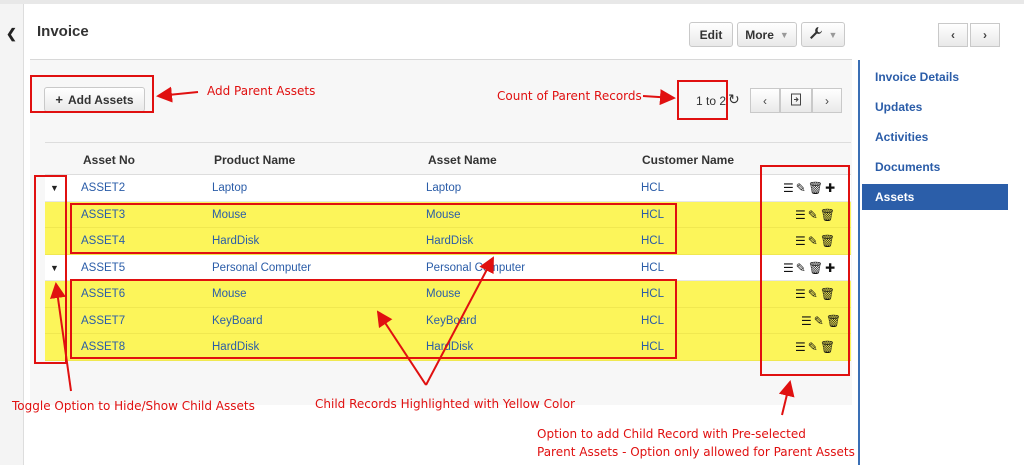  I want to click on next-record-button: ›, so click(985, 35).